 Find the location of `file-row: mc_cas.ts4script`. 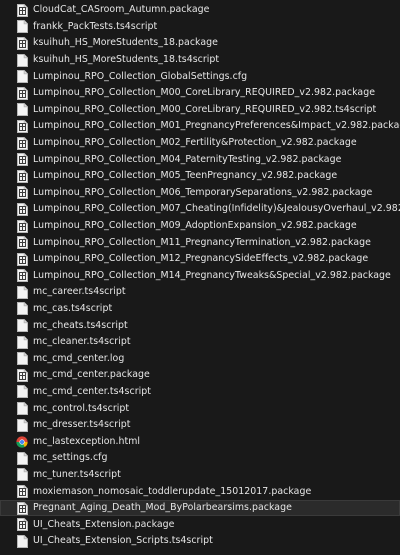

file-row: mc_cas.ts4script is located at coordinates (200, 309).